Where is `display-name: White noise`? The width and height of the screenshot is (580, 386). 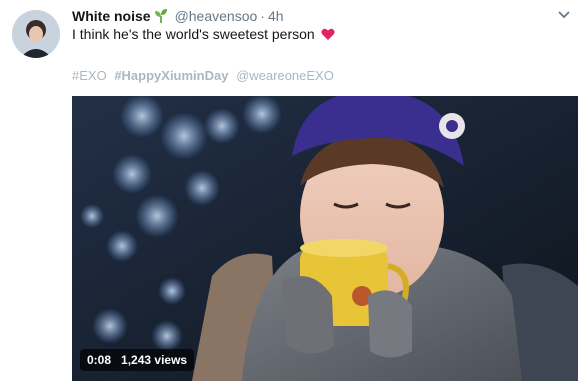 display-name: White noise is located at coordinates (111, 16).